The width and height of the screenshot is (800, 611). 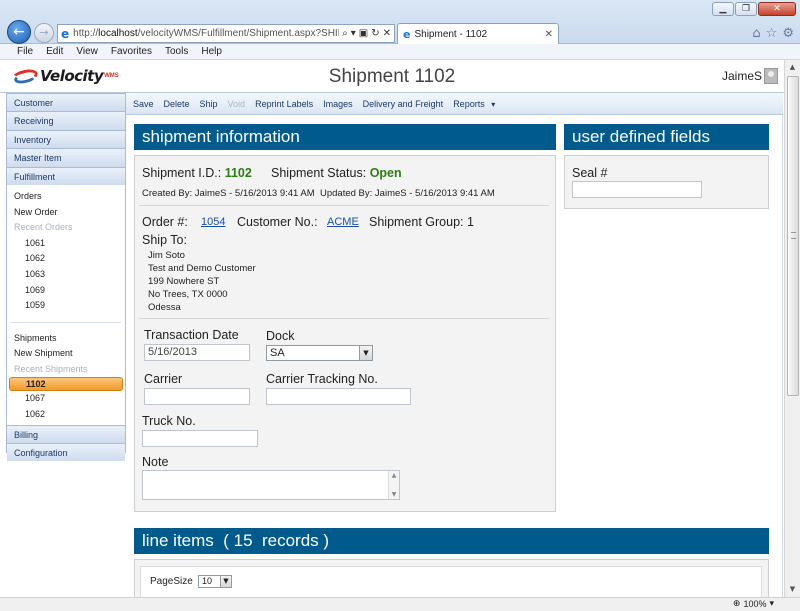 What do you see at coordinates (87, 51) in the screenshot?
I see `menu-view: View` at bounding box center [87, 51].